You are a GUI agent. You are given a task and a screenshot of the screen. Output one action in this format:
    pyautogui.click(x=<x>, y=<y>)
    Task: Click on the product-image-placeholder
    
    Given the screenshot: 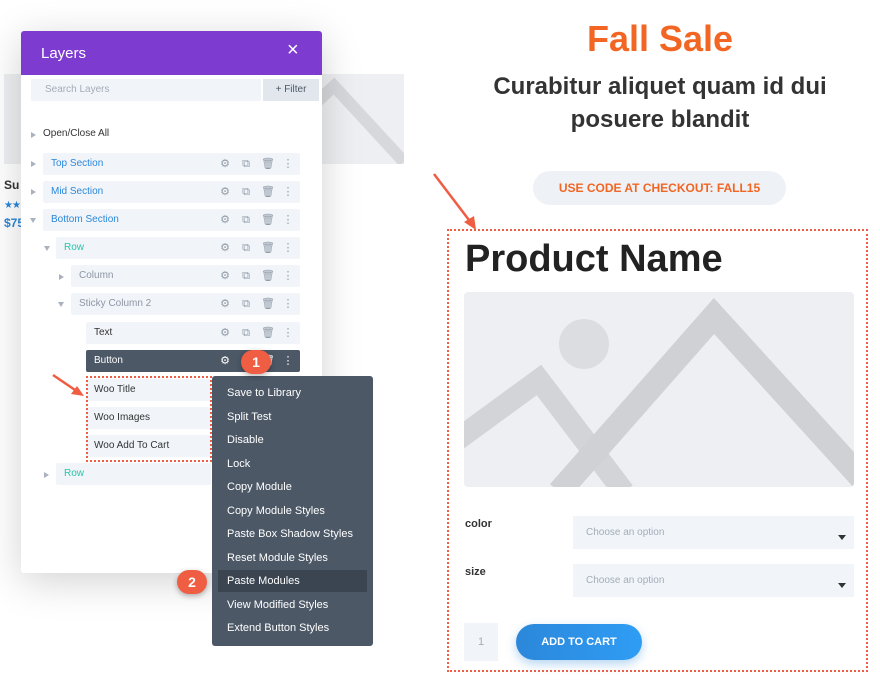 What is the action you would take?
    pyautogui.click(x=659, y=389)
    